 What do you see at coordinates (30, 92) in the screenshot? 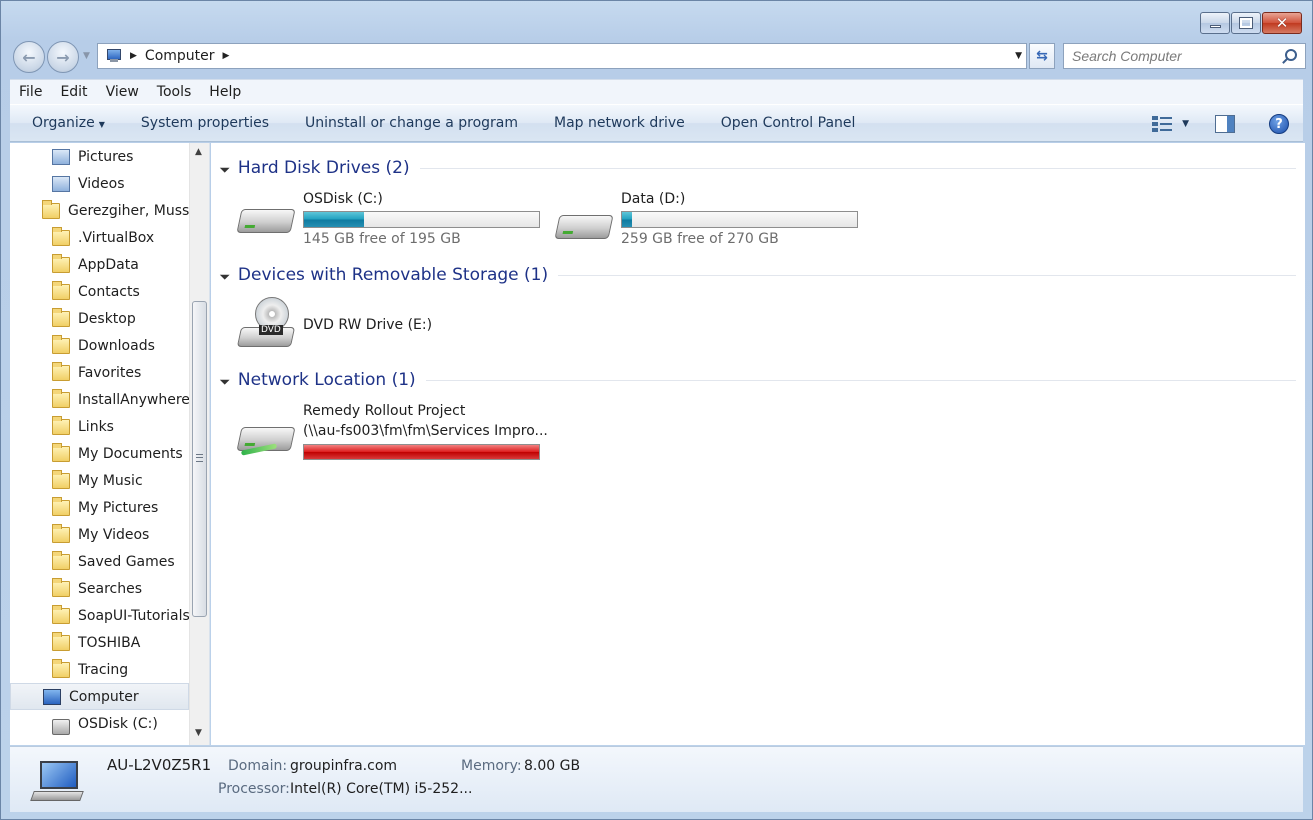
I see `menu-file: File` at bounding box center [30, 92].